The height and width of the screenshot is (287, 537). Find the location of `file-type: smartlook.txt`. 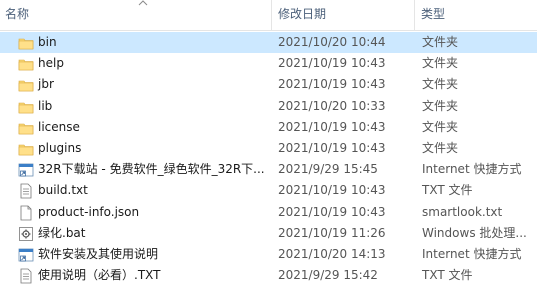

file-type: smartlook.txt is located at coordinates (462, 211).